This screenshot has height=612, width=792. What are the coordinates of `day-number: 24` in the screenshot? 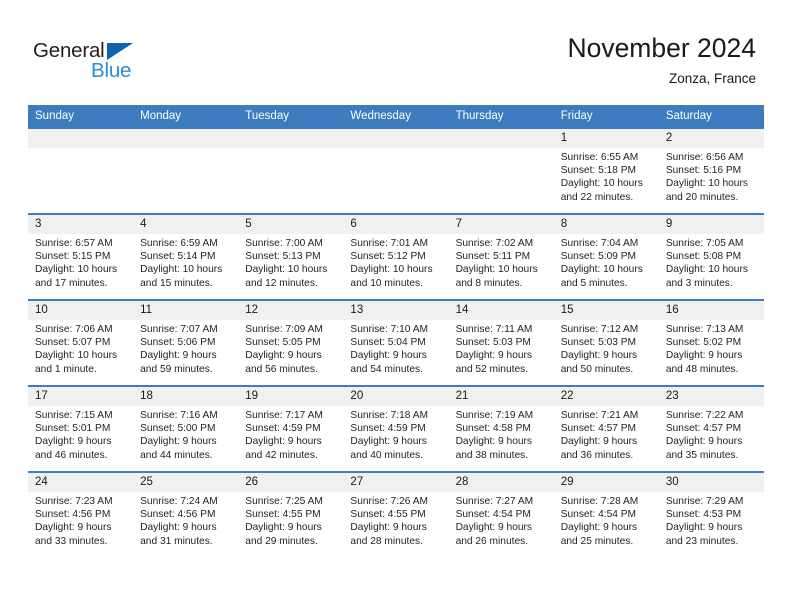 It's located at (81, 482).